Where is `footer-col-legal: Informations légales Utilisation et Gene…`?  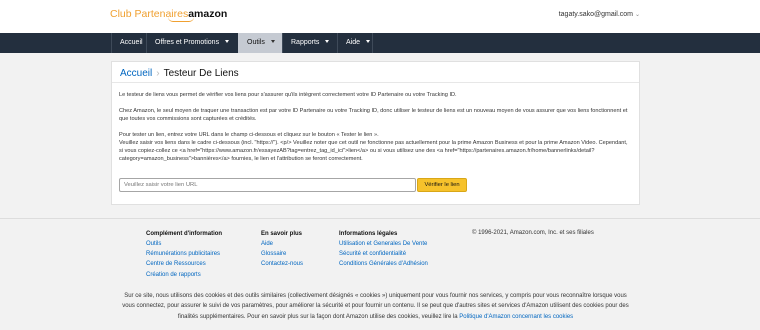 footer-col-legal: Informations légales Utilisation et Gene… is located at coordinates (383, 249).